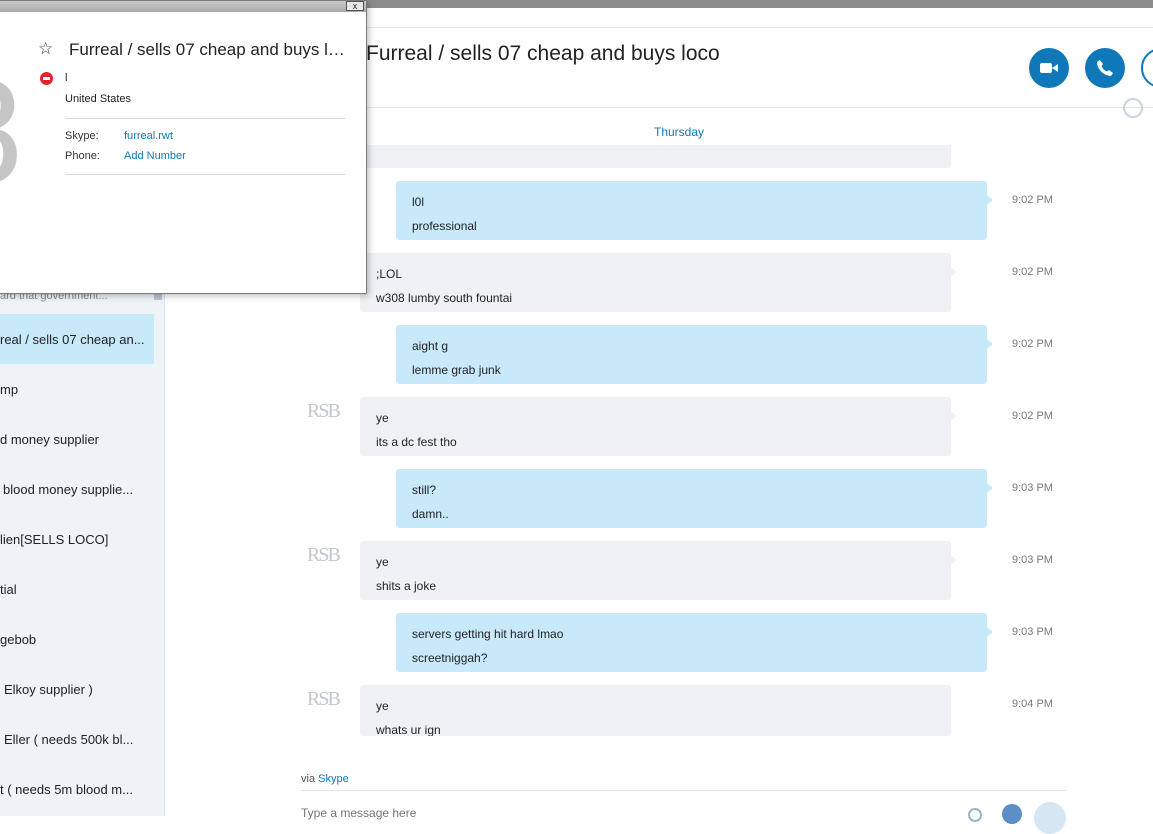  What do you see at coordinates (77, 539) in the screenshot?
I see `sidebar-item: lien[SELLS LOCO]` at bounding box center [77, 539].